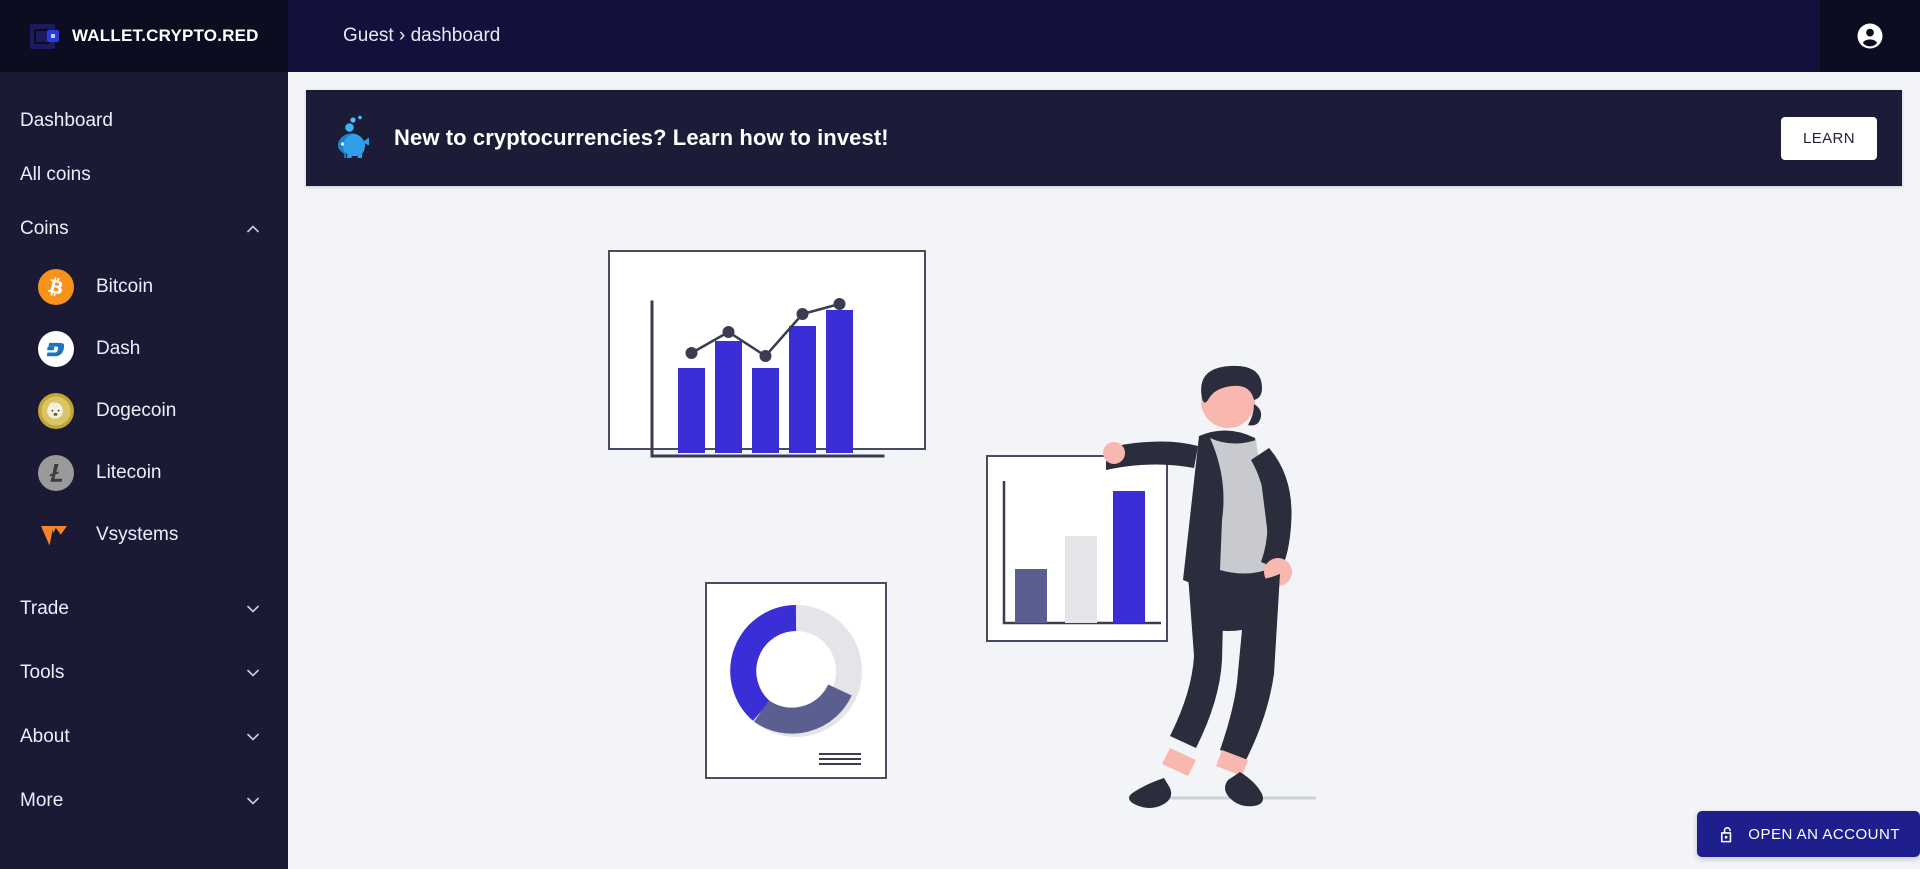 The width and height of the screenshot is (1920, 869). I want to click on sidebar-item-litecoin: Litecoin, so click(144, 473).